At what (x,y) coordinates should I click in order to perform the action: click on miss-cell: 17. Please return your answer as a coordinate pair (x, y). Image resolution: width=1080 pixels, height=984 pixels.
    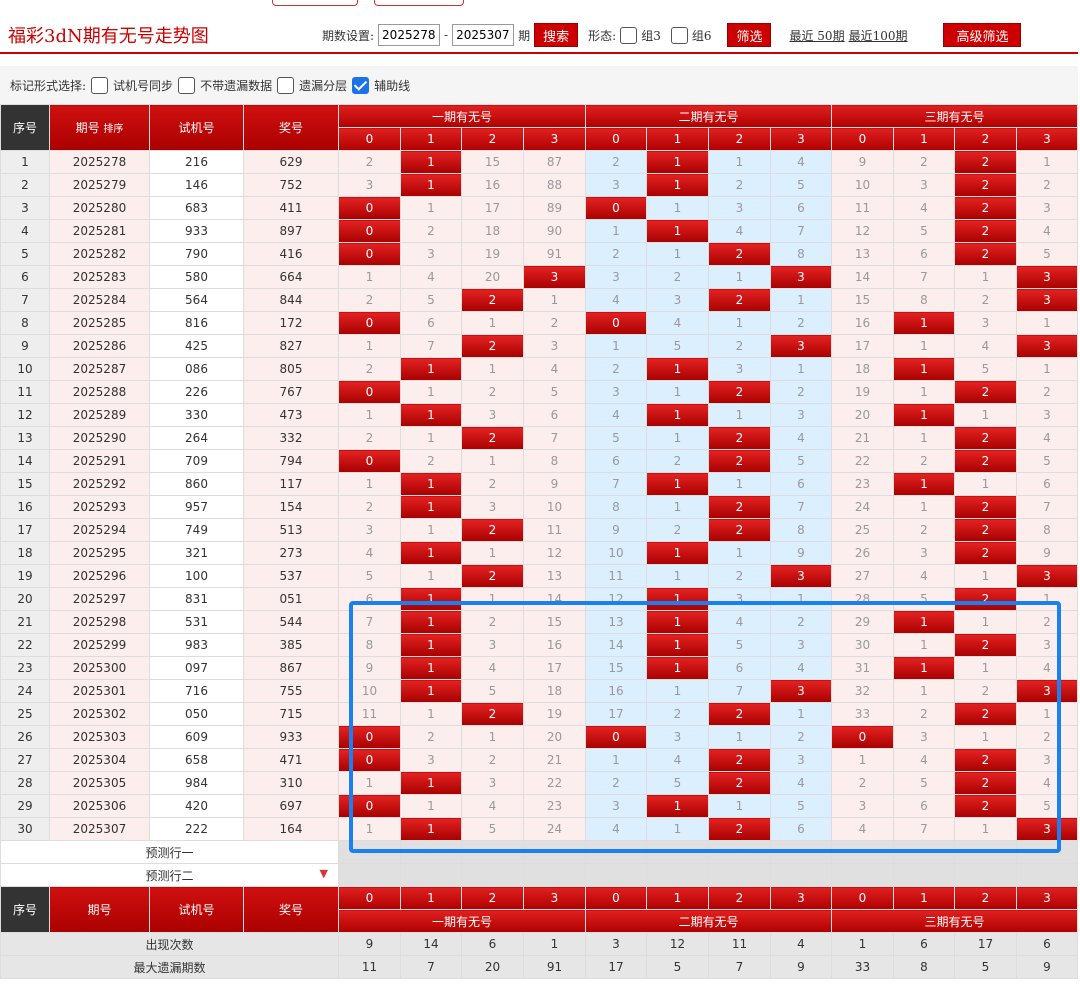
    Looking at the image, I should click on (492, 208).